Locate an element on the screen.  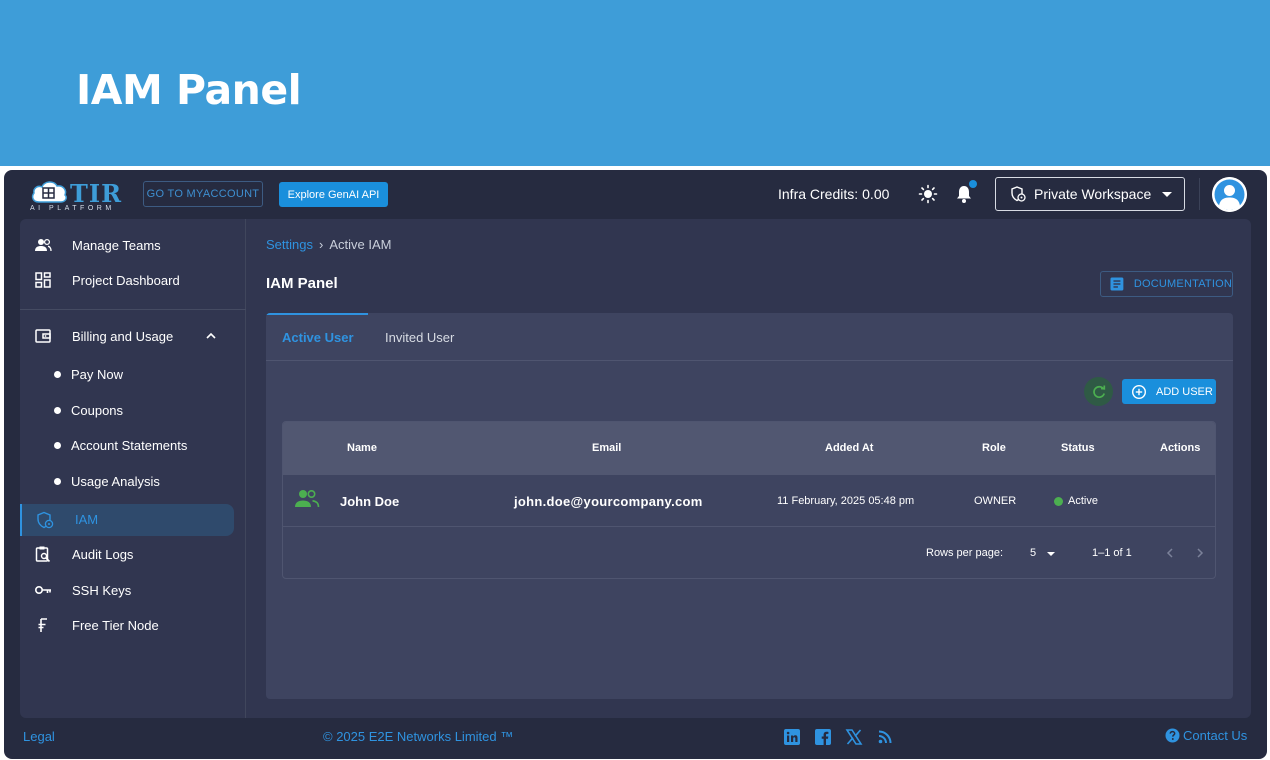
sidebar-item-label: Manage Teams is located at coordinates (116, 245).